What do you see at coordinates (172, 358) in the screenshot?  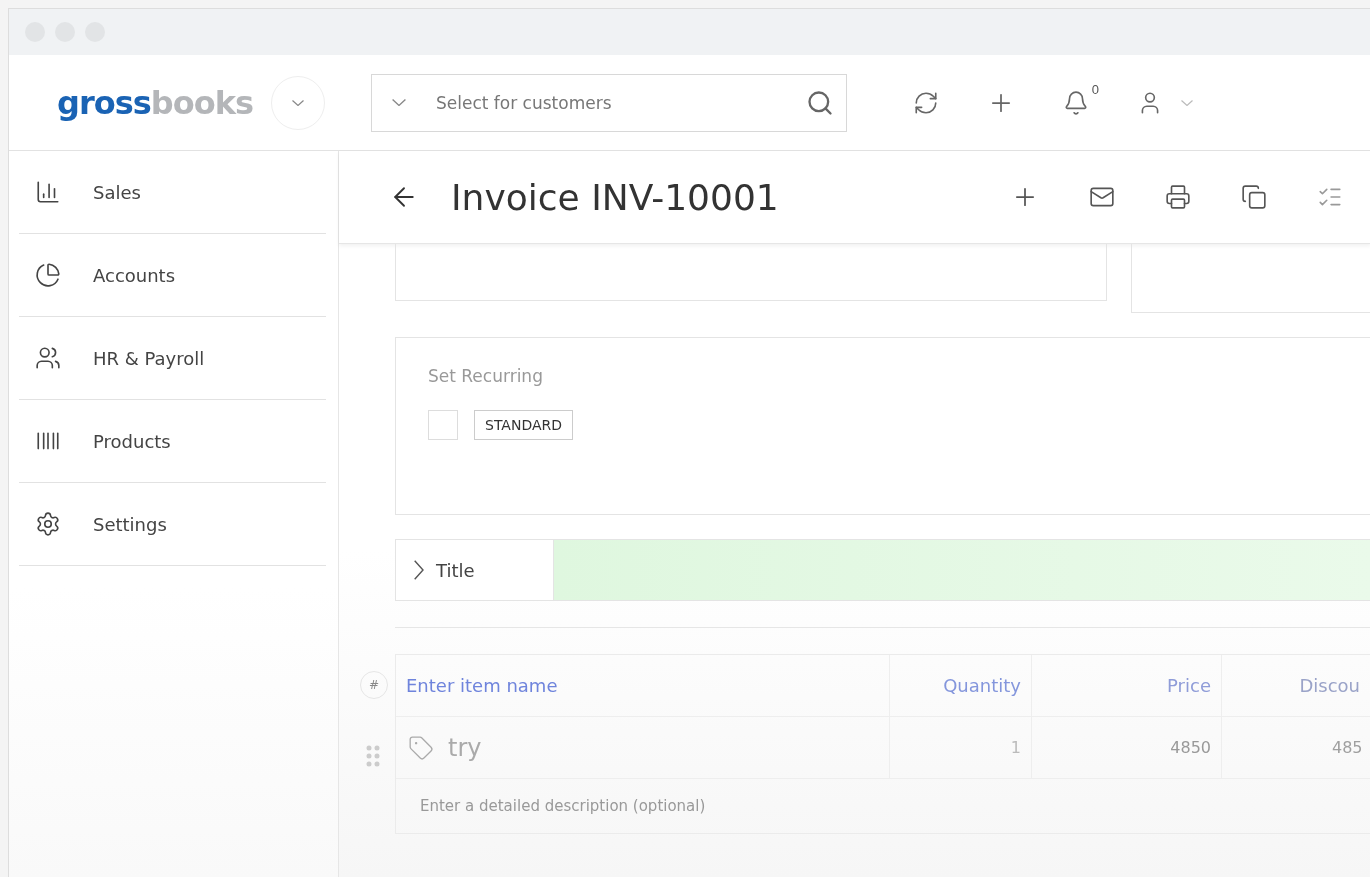 I see `sidebar-item: HR & Payroll` at bounding box center [172, 358].